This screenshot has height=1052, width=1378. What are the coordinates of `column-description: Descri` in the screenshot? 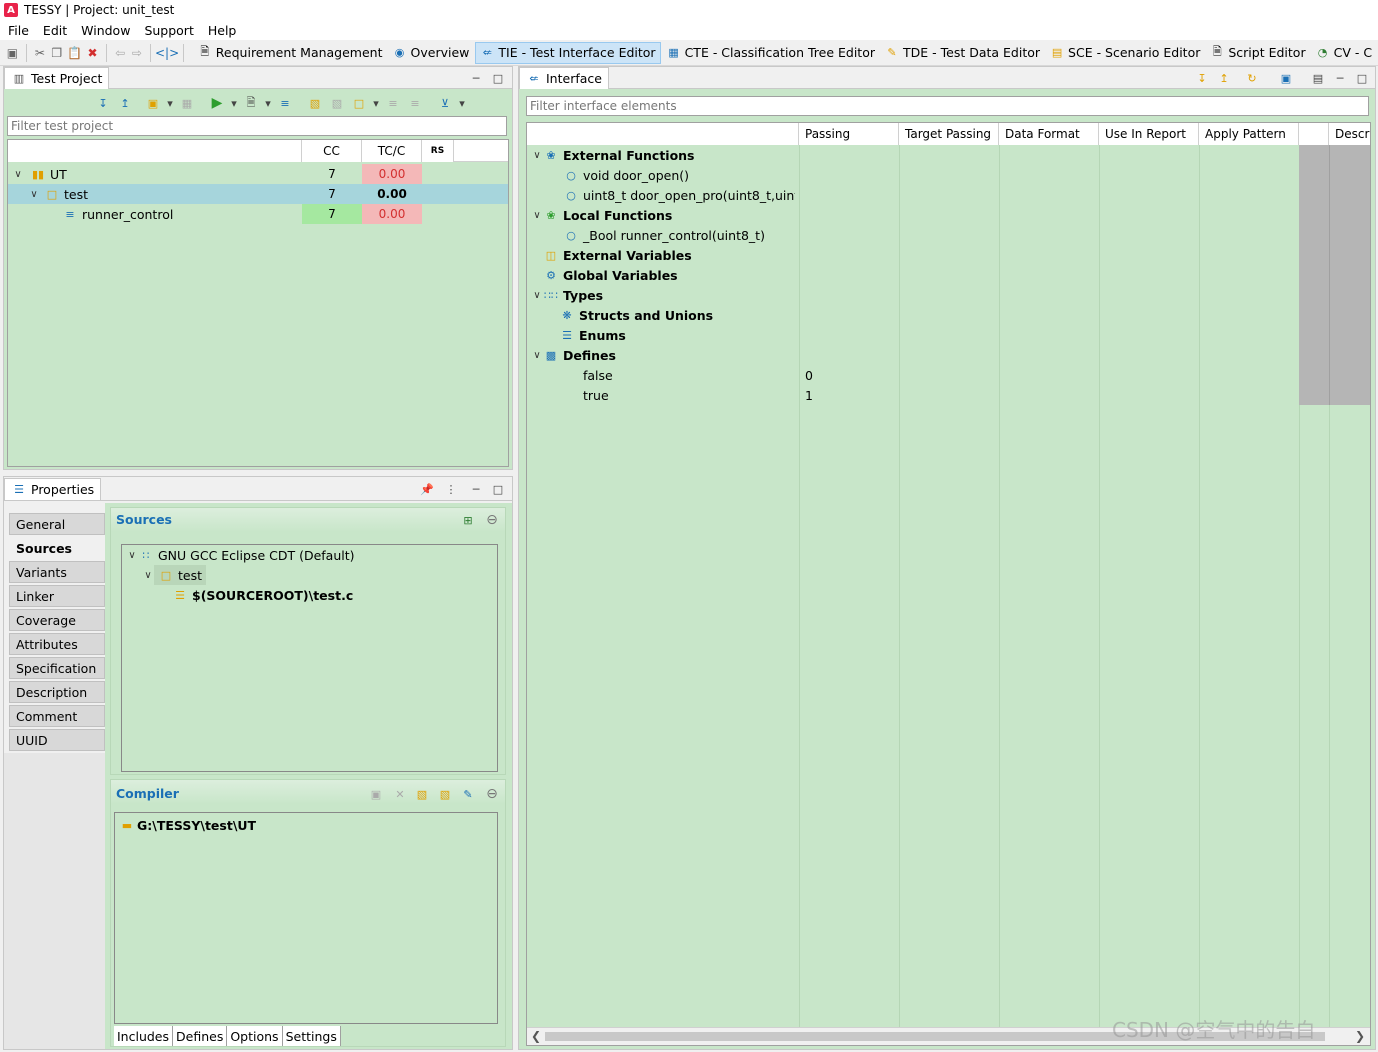 It's located at (1349, 134).